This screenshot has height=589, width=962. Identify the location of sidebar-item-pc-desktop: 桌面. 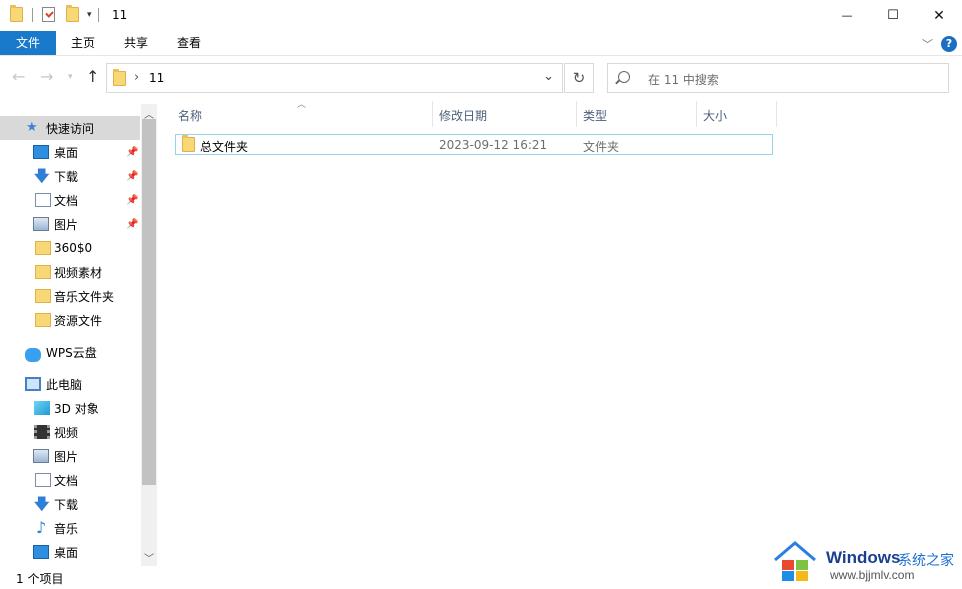
(70, 552).